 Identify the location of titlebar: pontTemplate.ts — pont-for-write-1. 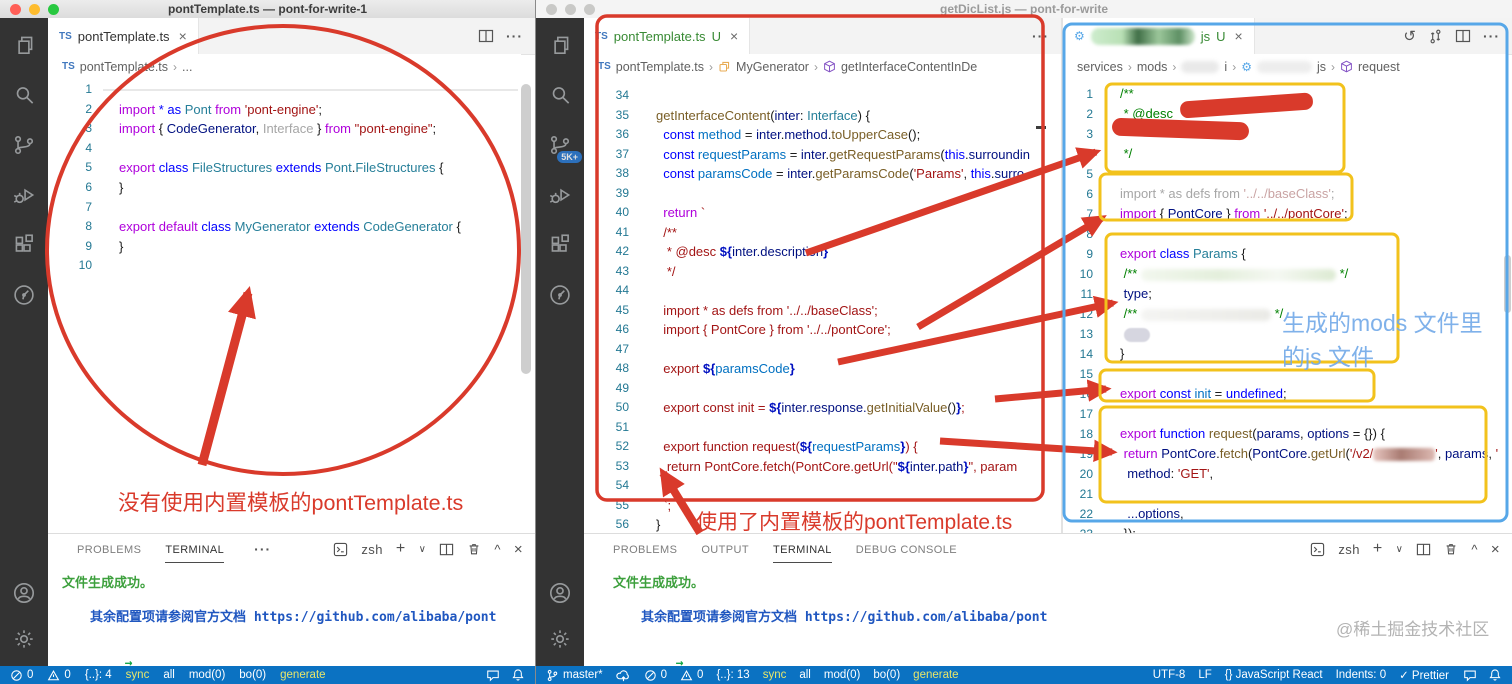
(267, 9).